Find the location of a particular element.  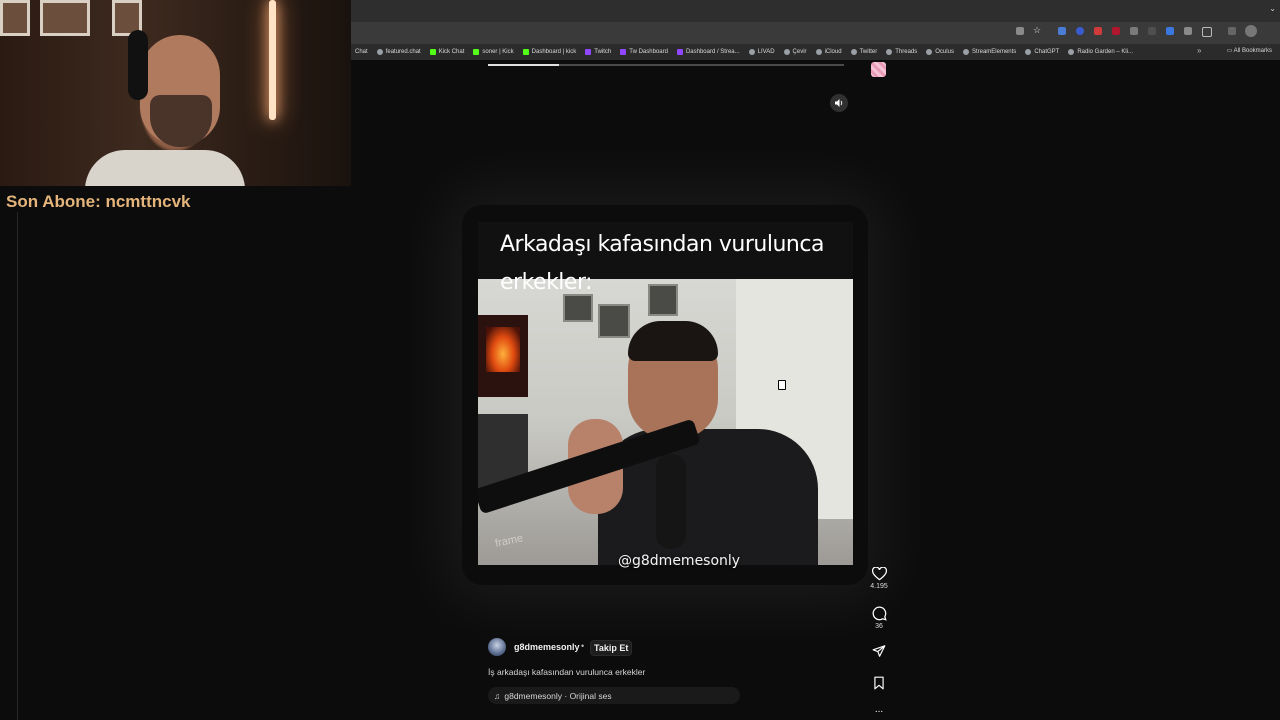

follow-button: Takip Et is located at coordinates (611, 648).